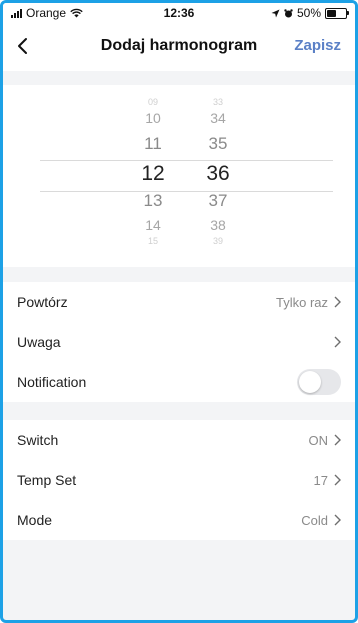 The height and width of the screenshot is (623, 358). I want to click on notification-label: Notification, so click(52, 382).